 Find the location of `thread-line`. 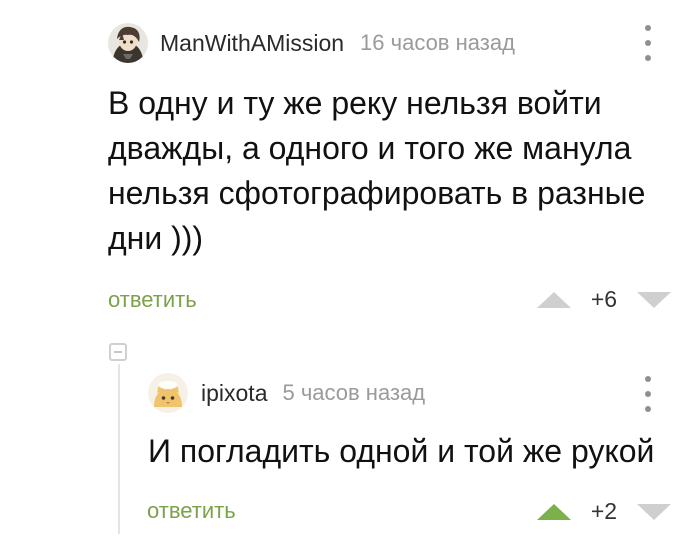

thread-line is located at coordinates (119, 449).